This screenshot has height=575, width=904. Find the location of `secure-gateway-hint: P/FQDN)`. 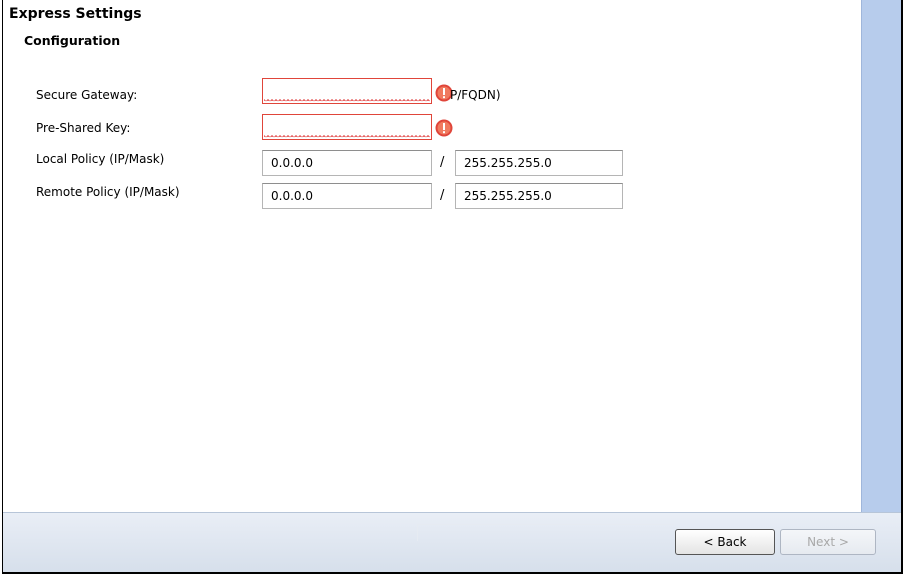

secure-gateway-hint: P/FQDN) is located at coordinates (475, 95).